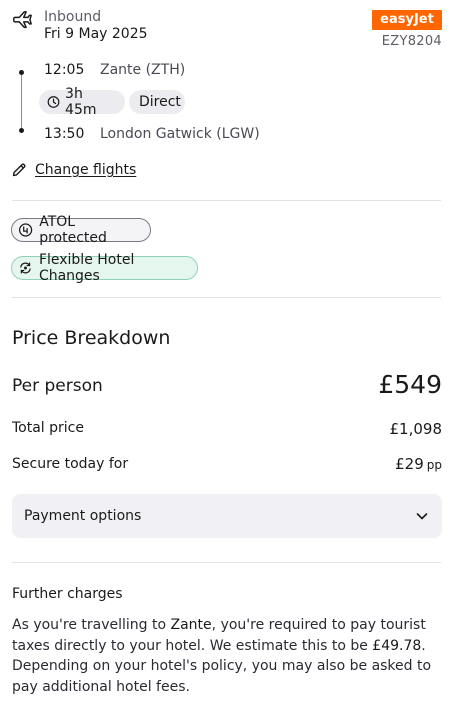 The image size is (454, 711). What do you see at coordinates (83, 516) in the screenshot?
I see `payment-options-label: Payment options` at bounding box center [83, 516].